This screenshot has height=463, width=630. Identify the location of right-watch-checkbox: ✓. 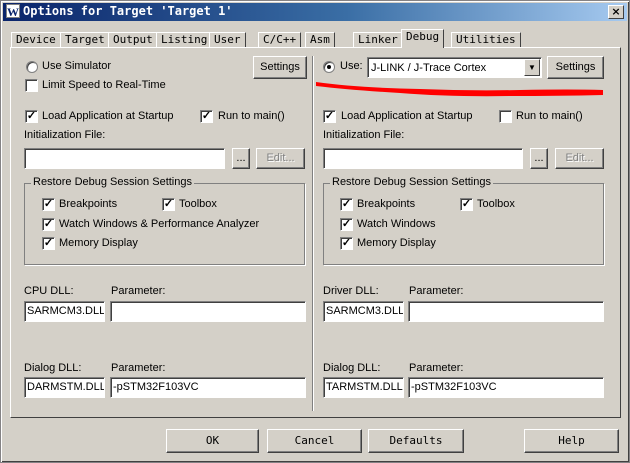
(346, 224).